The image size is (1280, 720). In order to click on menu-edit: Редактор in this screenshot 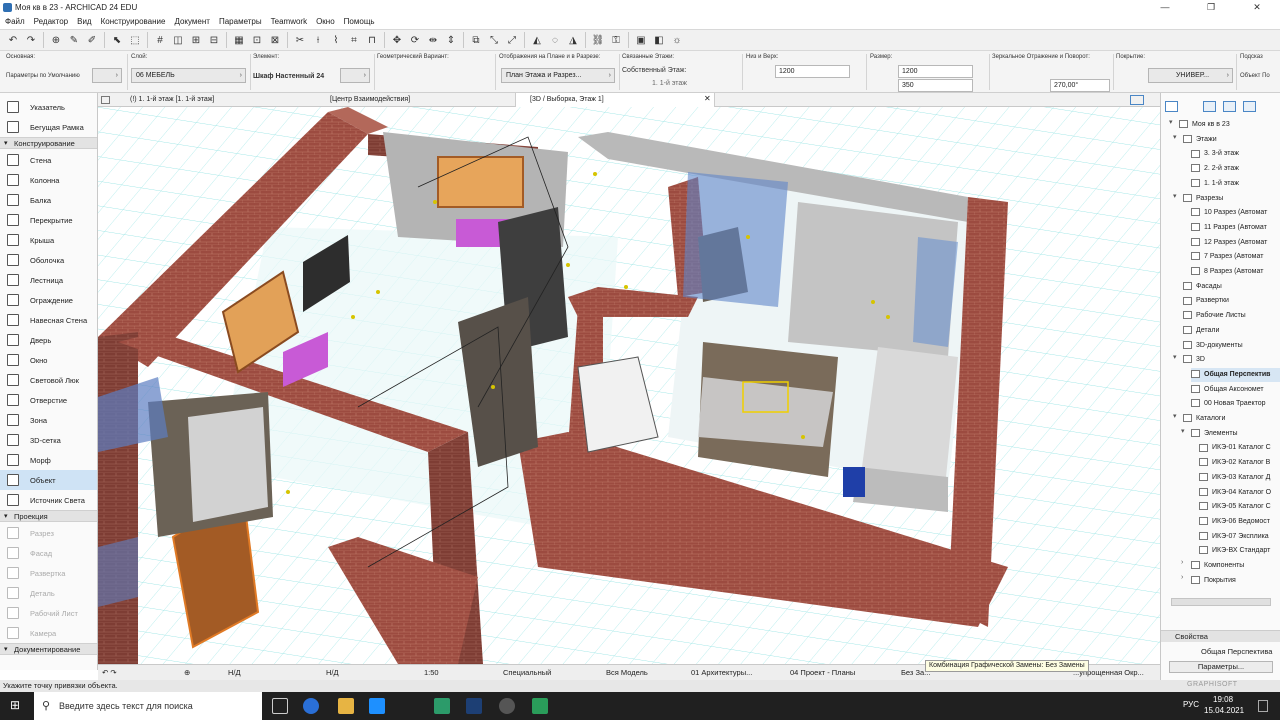, I will do `click(51, 21)`.